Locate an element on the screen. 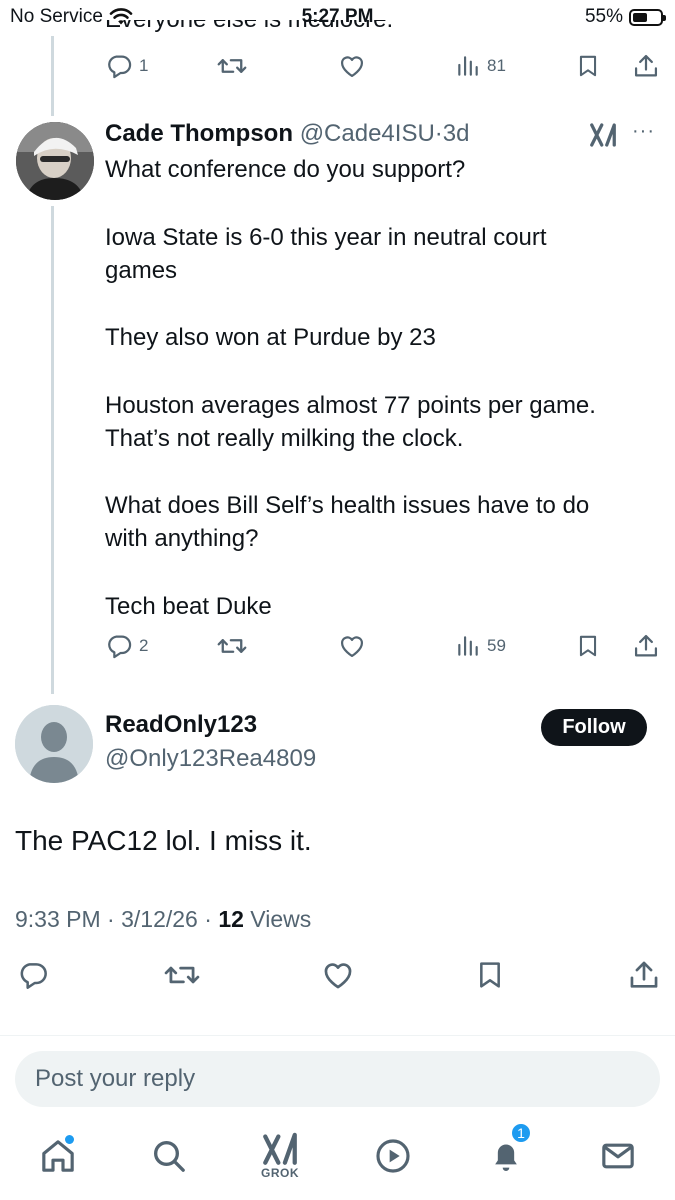 The image size is (675, 1200). mail-icon is located at coordinates (618, 1156).